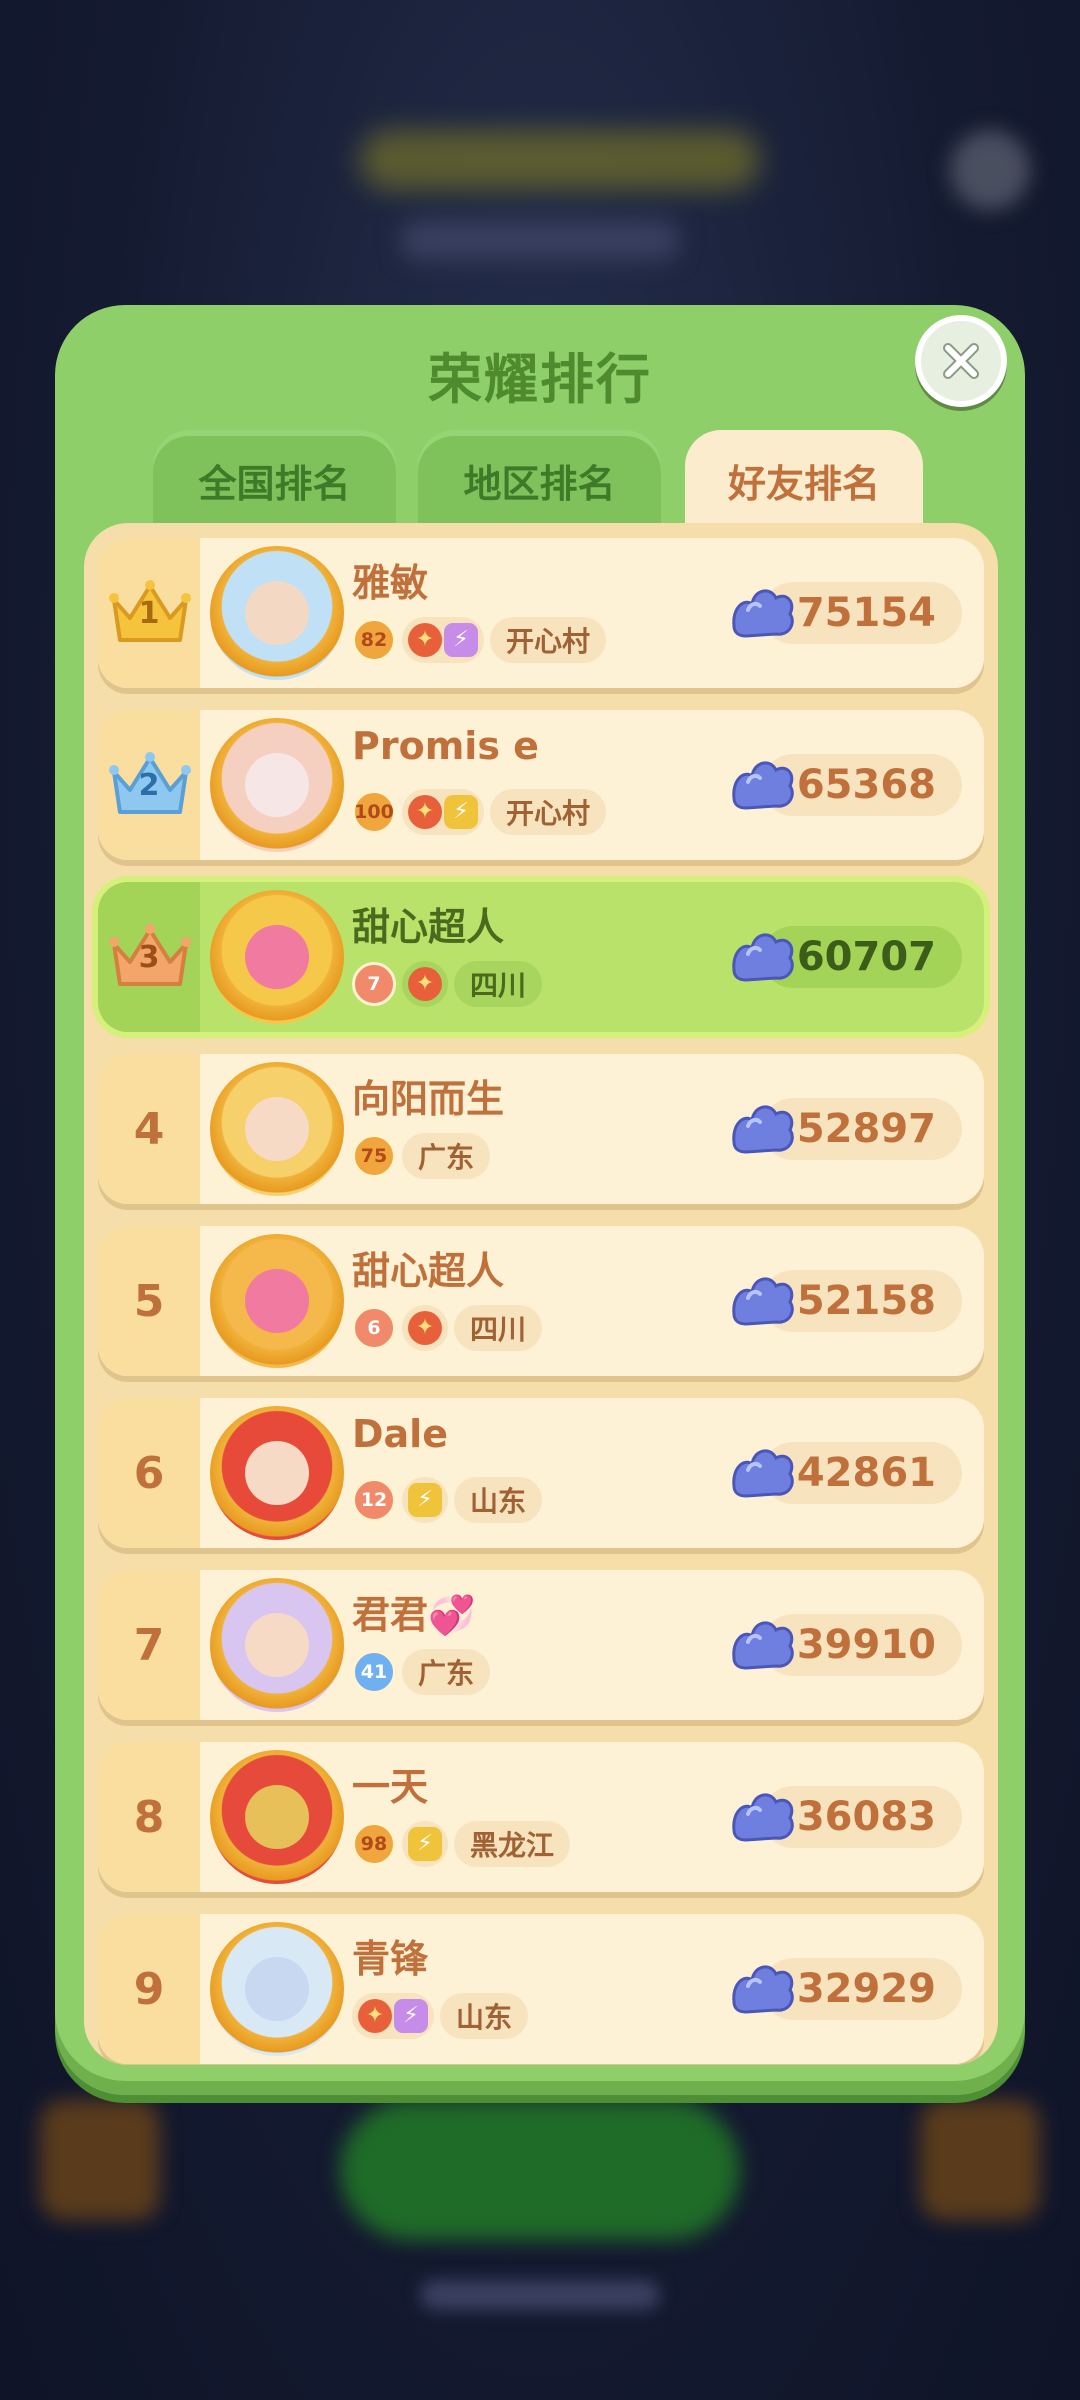 The height and width of the screenshot is (2400, 1080). I want to click on blurred-start-button, so click(540, 2170).